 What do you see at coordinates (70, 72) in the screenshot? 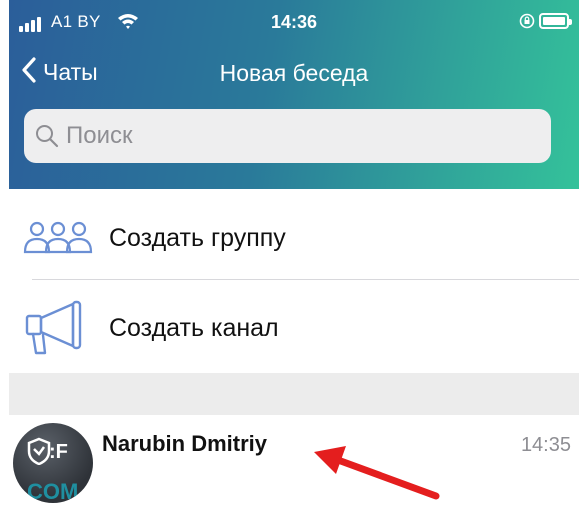
I see `back-label: Чаты` at bounding box center [70, 72].